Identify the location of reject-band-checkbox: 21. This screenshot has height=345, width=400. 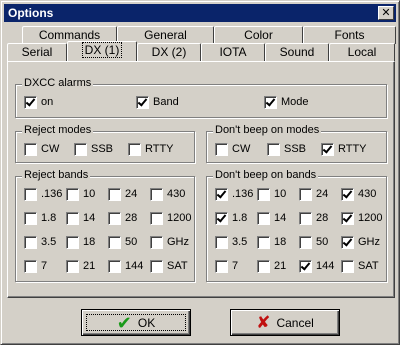
(80, 266).